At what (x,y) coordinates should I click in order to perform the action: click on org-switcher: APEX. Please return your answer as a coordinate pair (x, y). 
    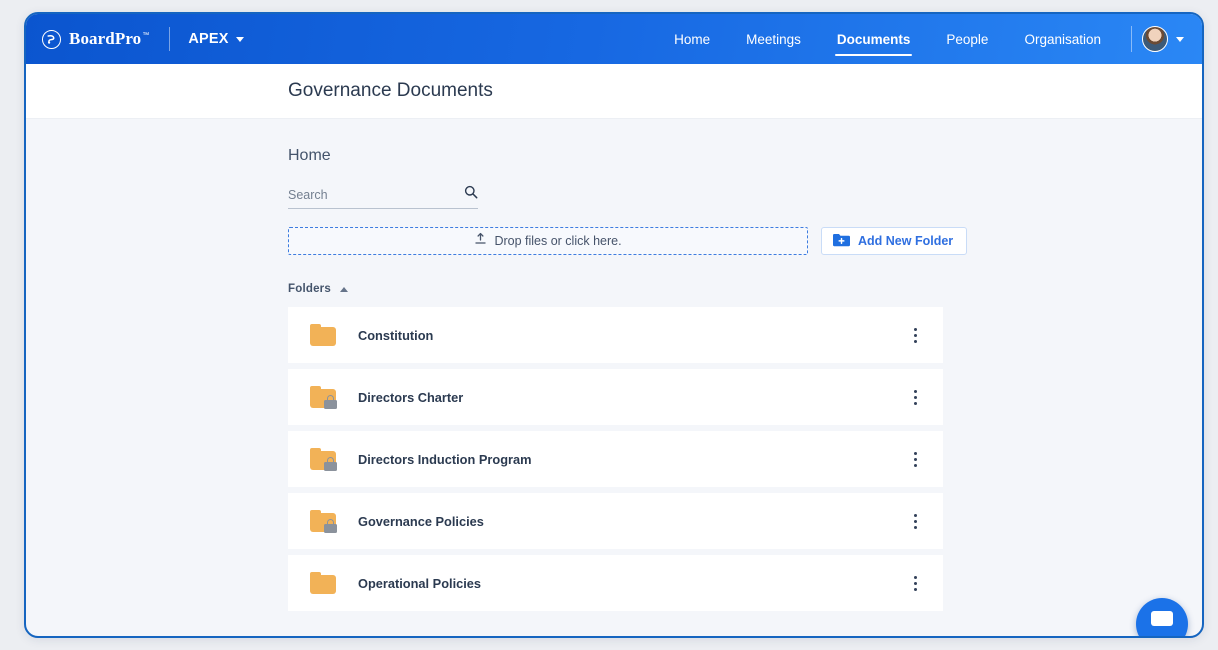
    Looking at the image, I should click on (216, 39).